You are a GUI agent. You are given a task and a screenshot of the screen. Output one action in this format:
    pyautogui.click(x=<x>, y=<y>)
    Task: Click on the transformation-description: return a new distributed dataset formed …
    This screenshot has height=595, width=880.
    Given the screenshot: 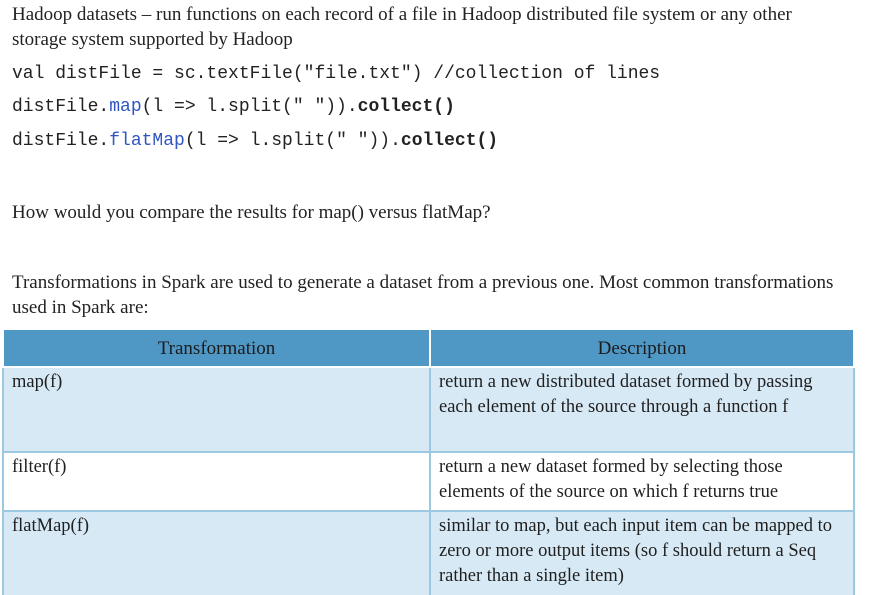 What is the action you would take?
    pyautogui.click(x=642, y=409)
    